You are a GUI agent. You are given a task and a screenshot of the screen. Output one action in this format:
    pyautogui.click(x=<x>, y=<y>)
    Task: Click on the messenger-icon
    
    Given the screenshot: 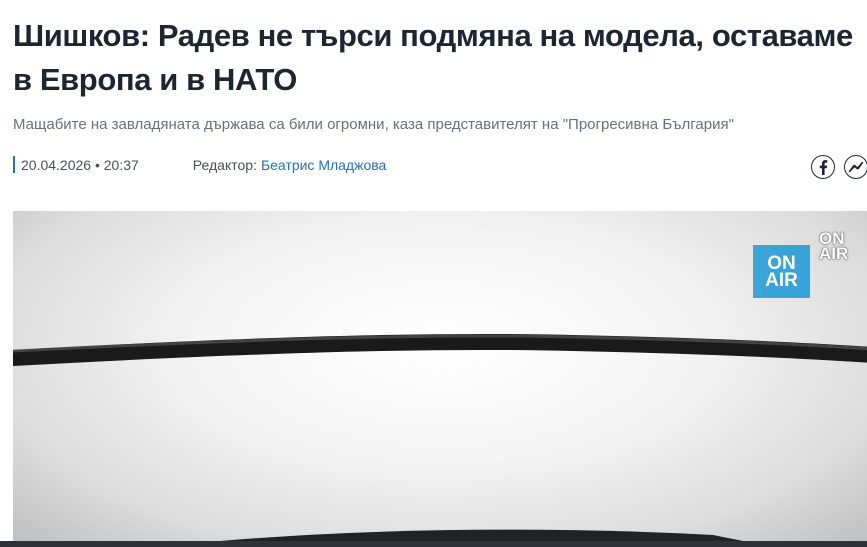 What is the action you would take?
    pyautogui.click(x=856, y=167)
    